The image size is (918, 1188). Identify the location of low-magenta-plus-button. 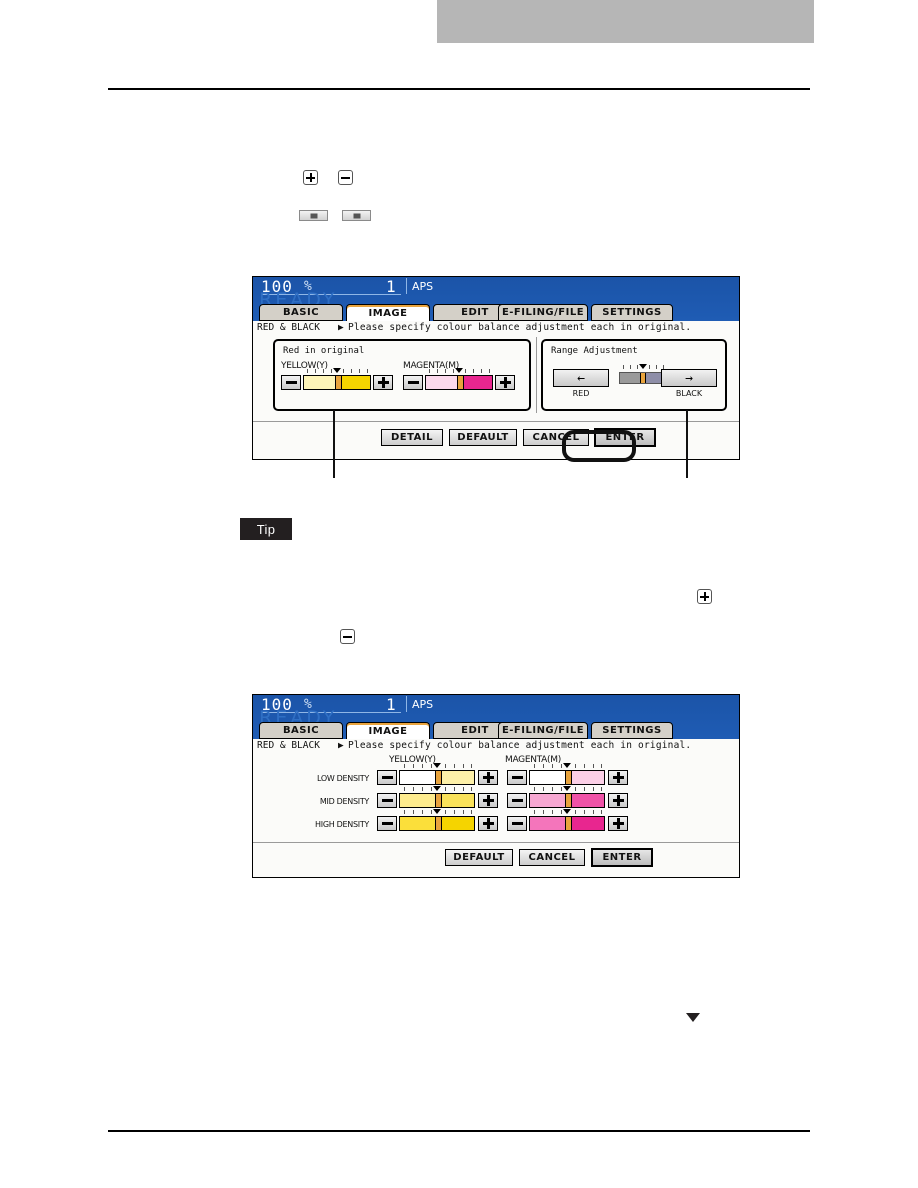
(618, 777).